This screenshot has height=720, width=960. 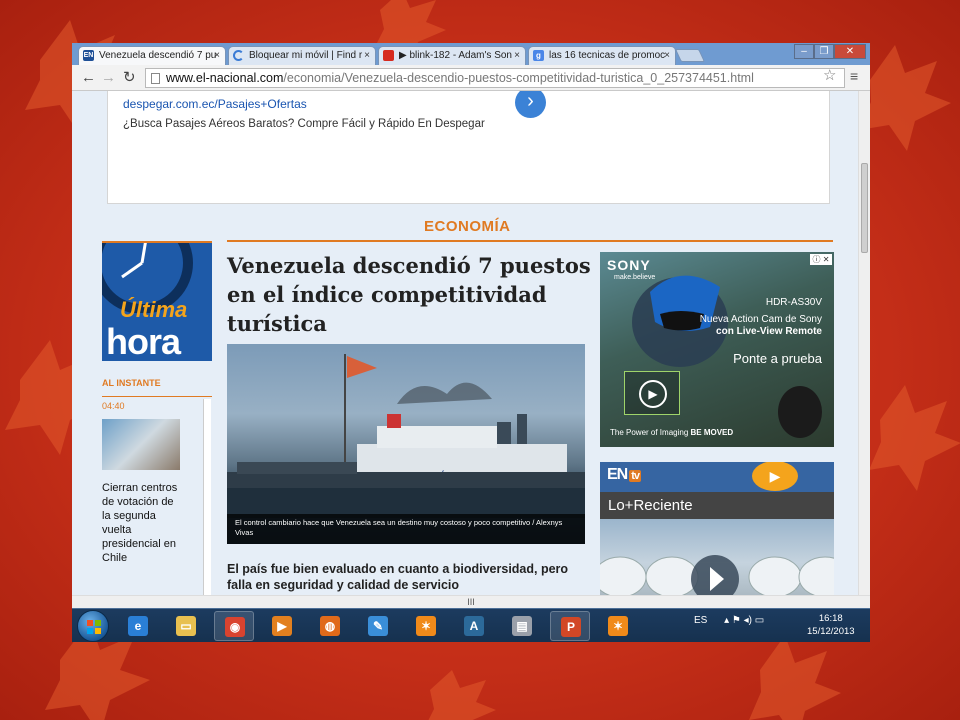 I want to click on reload-button: ↻, so click(x=129, y=77).